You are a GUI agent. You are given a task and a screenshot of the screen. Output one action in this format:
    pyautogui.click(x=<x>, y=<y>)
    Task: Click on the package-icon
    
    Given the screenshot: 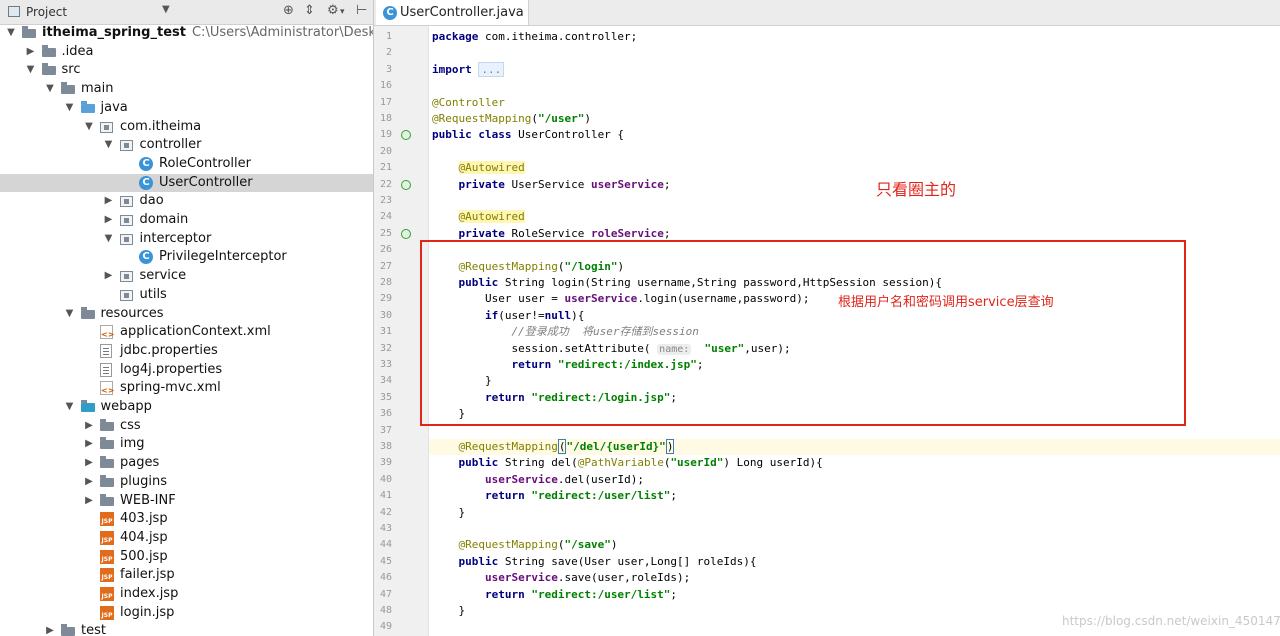 What is the action you would take?
    pyautogui.click(x=126, y=295)
    